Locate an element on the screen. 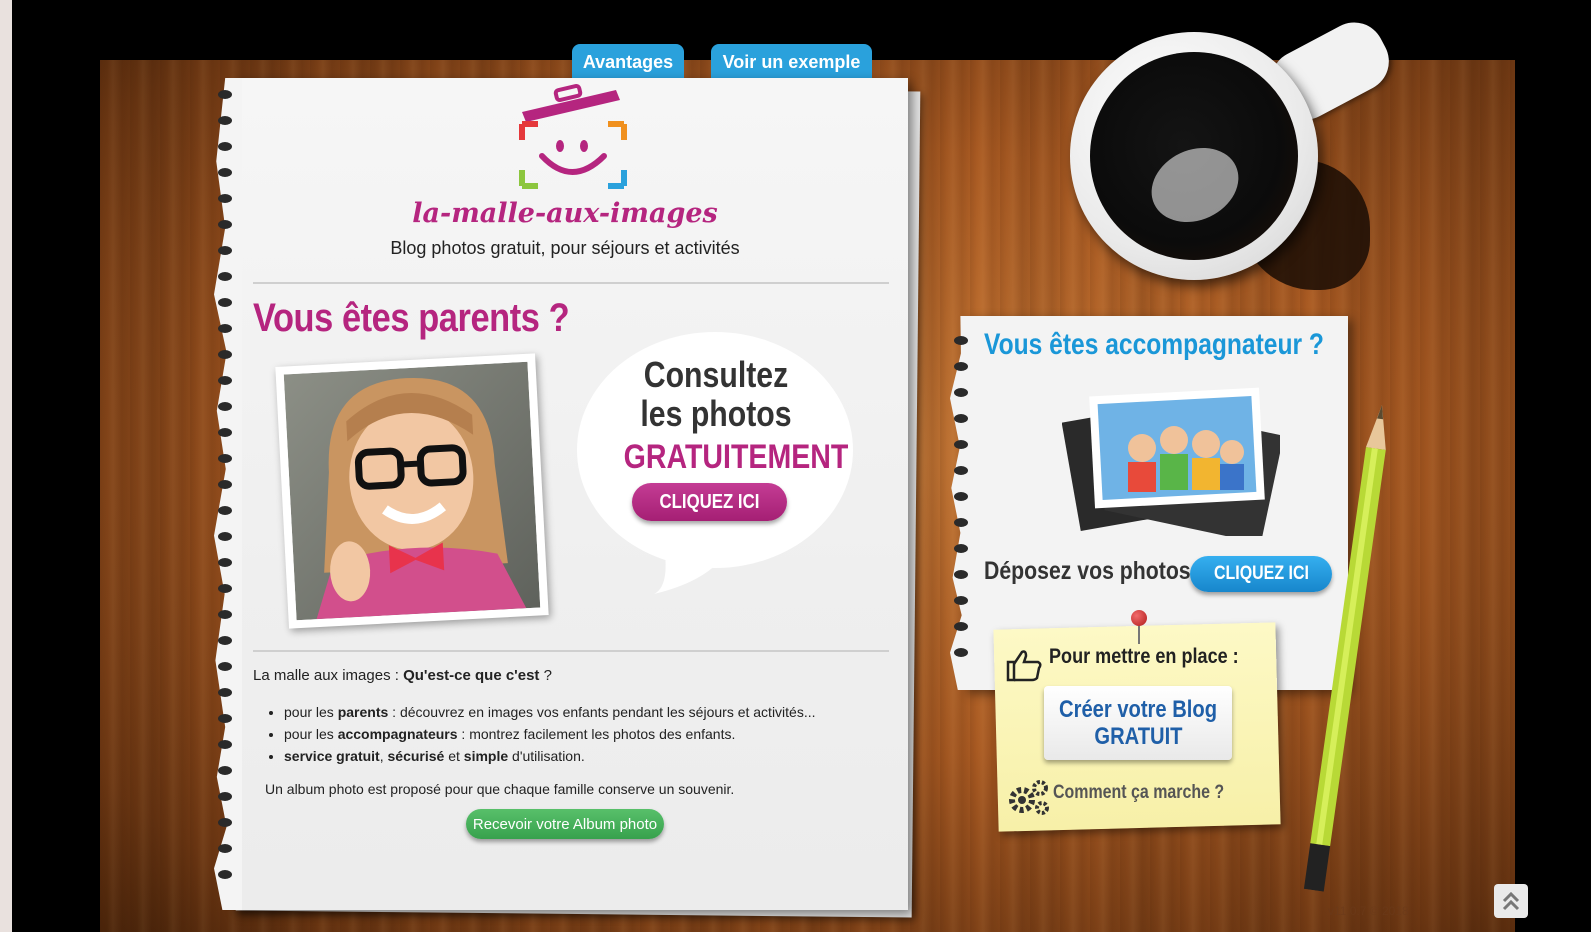 This screenshot has width=1591, height=932. logo-smiley-case-icon is located at coordinates (573, 136).